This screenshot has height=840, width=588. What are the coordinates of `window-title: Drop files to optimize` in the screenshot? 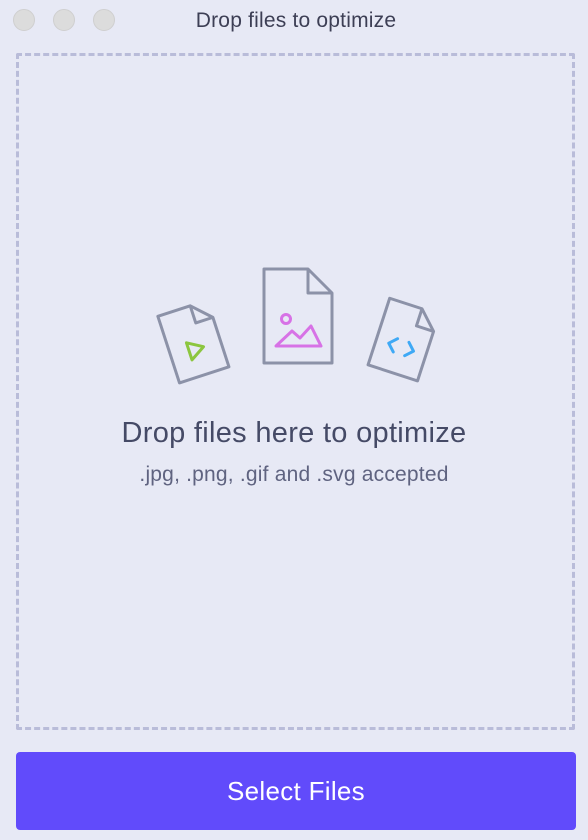 It's located at (296, 20).